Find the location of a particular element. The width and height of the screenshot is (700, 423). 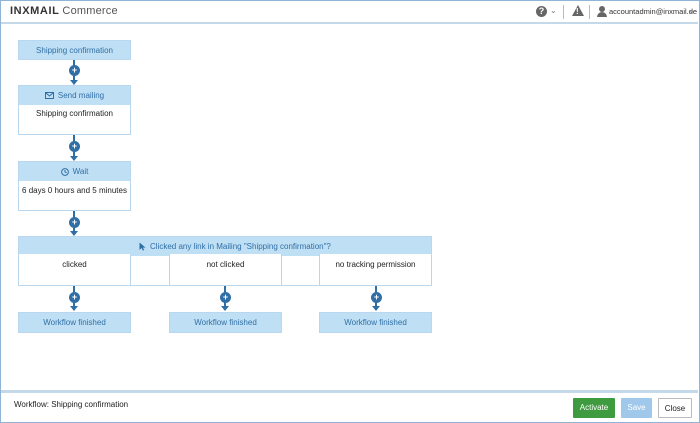

branch-not-clicked: not clicked is located at coordinates (225, 270).